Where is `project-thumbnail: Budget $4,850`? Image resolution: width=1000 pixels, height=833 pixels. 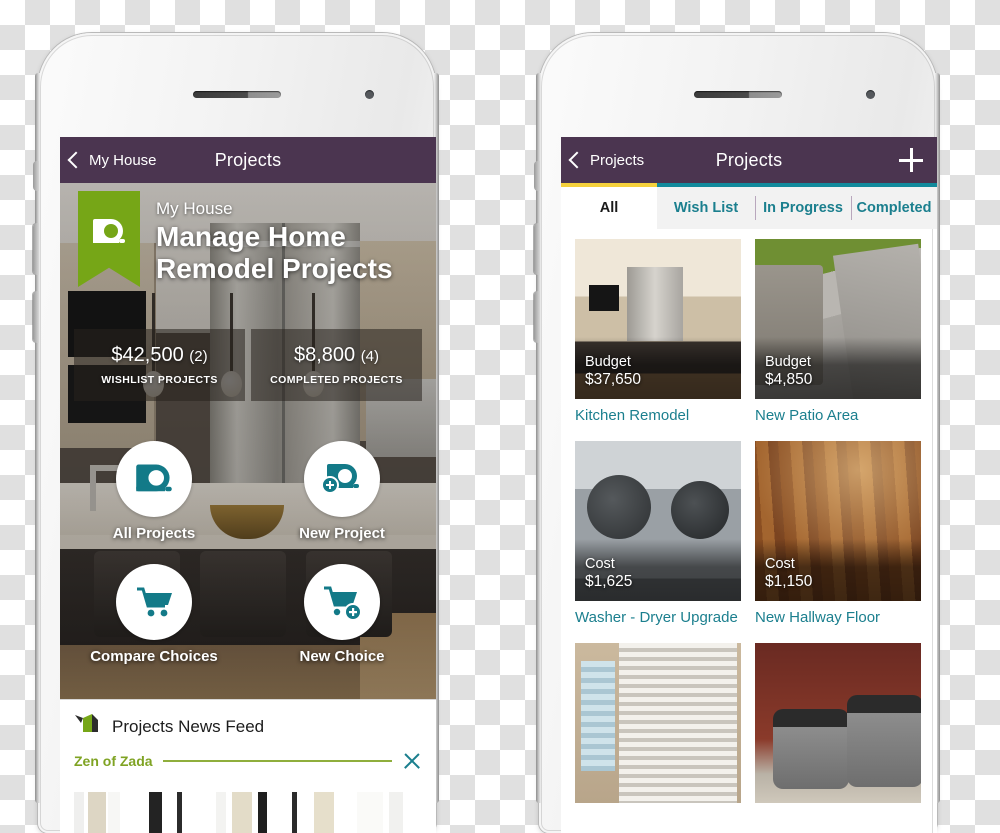 project-thumbnail: Budget $4,850 is located at coordinates (838, 319).